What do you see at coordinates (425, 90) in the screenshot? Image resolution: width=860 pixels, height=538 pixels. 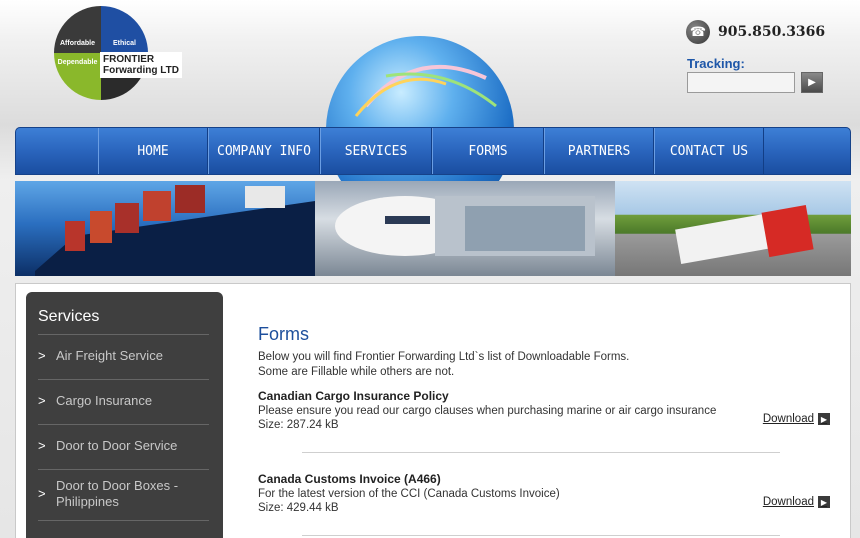 I see `globe-routes-graphic` at bounding box center [425, 90].